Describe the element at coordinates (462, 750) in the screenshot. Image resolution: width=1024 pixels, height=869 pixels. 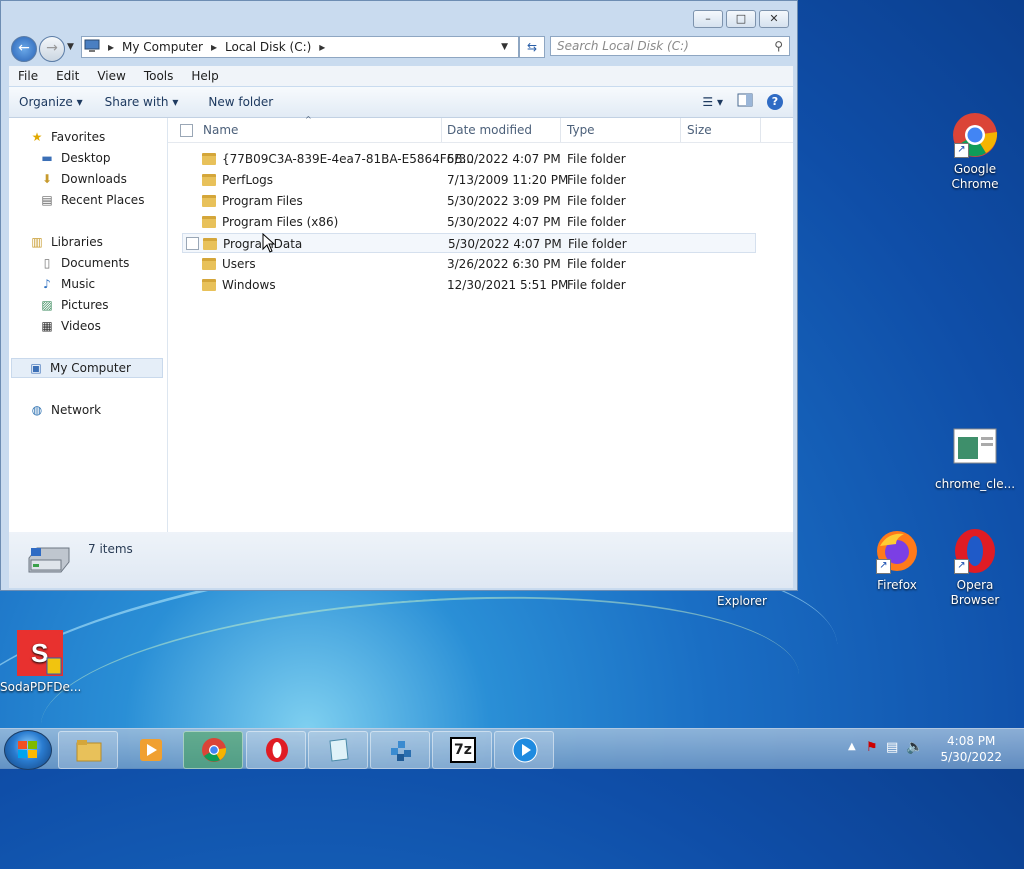
I see `taskbar-7zip: 7z` at that location.